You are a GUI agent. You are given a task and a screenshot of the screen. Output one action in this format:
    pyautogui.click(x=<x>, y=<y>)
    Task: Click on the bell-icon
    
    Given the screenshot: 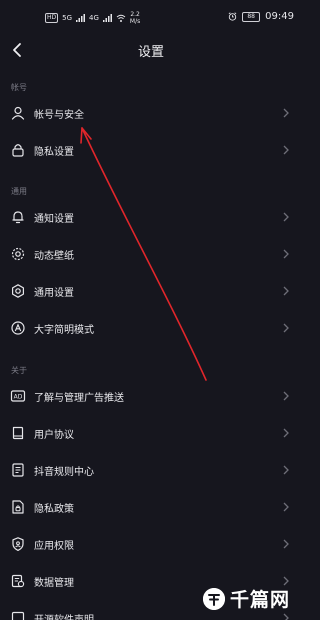 What is the action you would take?
    pyautogui.click(x=18, y=217)
    